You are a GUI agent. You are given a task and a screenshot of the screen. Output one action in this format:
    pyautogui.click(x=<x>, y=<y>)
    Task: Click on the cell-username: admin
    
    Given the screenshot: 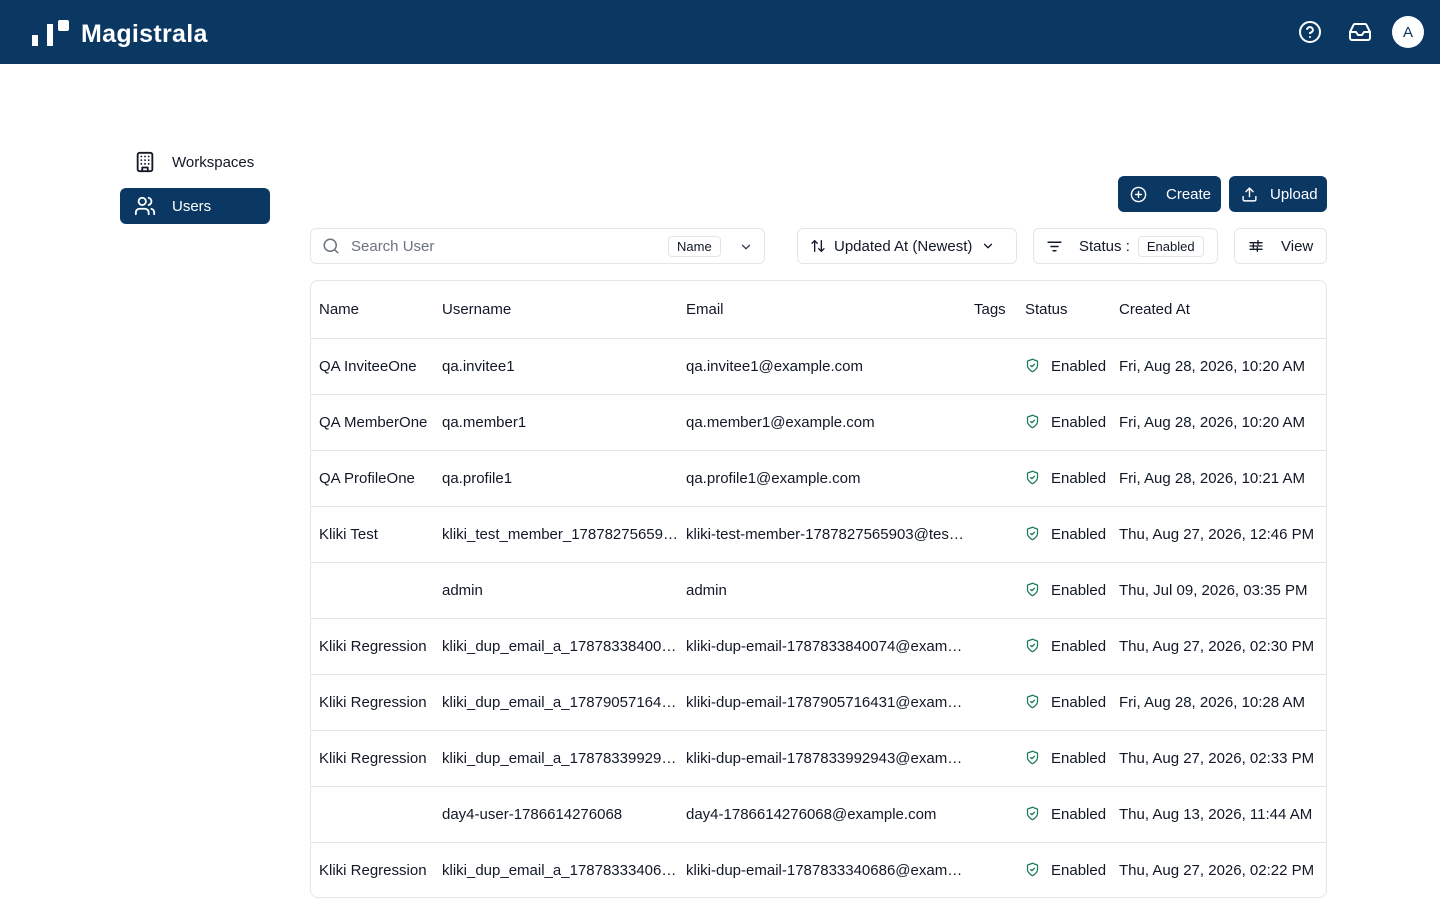 What is the action you would take?
    pyautogui.click(x=556, y=590)
    